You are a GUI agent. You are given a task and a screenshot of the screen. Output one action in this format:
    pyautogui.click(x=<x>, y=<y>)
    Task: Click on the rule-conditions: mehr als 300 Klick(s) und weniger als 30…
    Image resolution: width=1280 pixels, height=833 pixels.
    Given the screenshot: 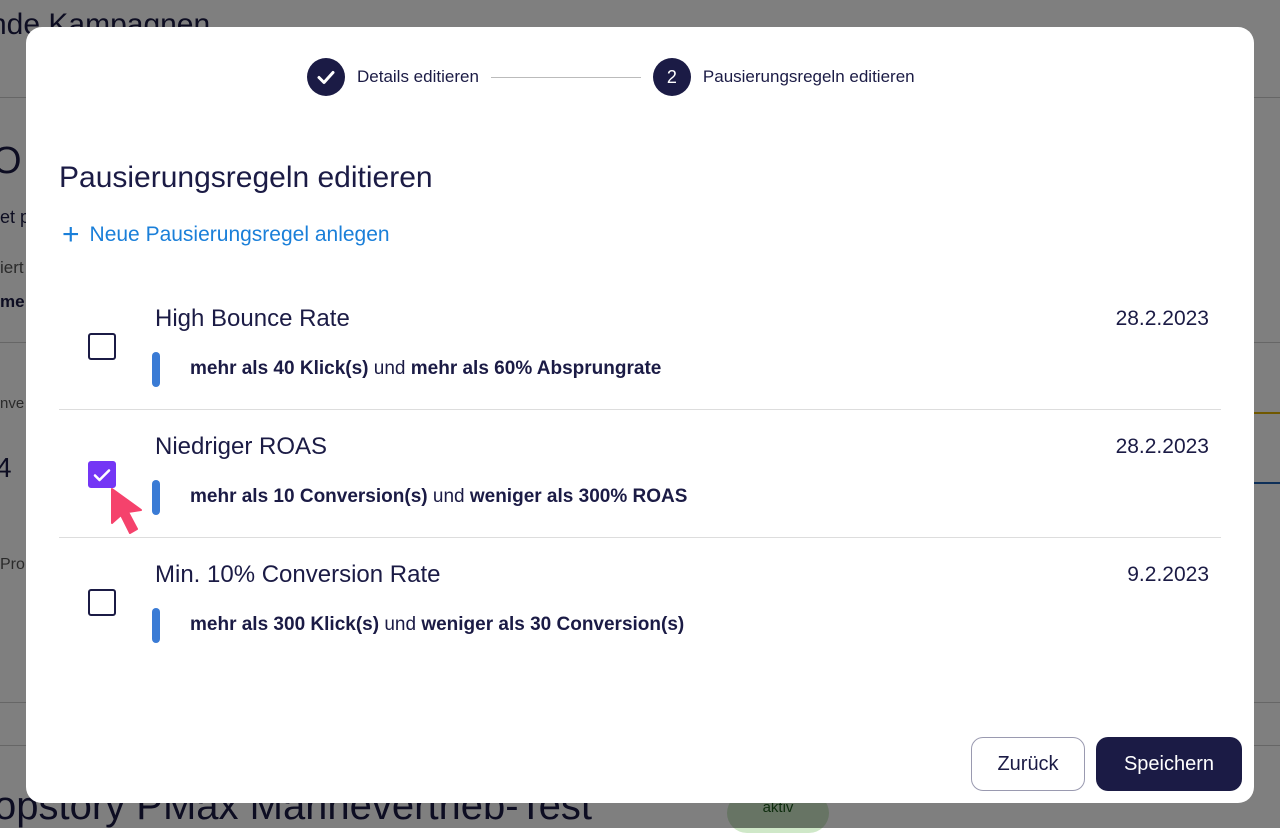 What is the action you would take?
    pyautogui.click(x=437, y=625)
    